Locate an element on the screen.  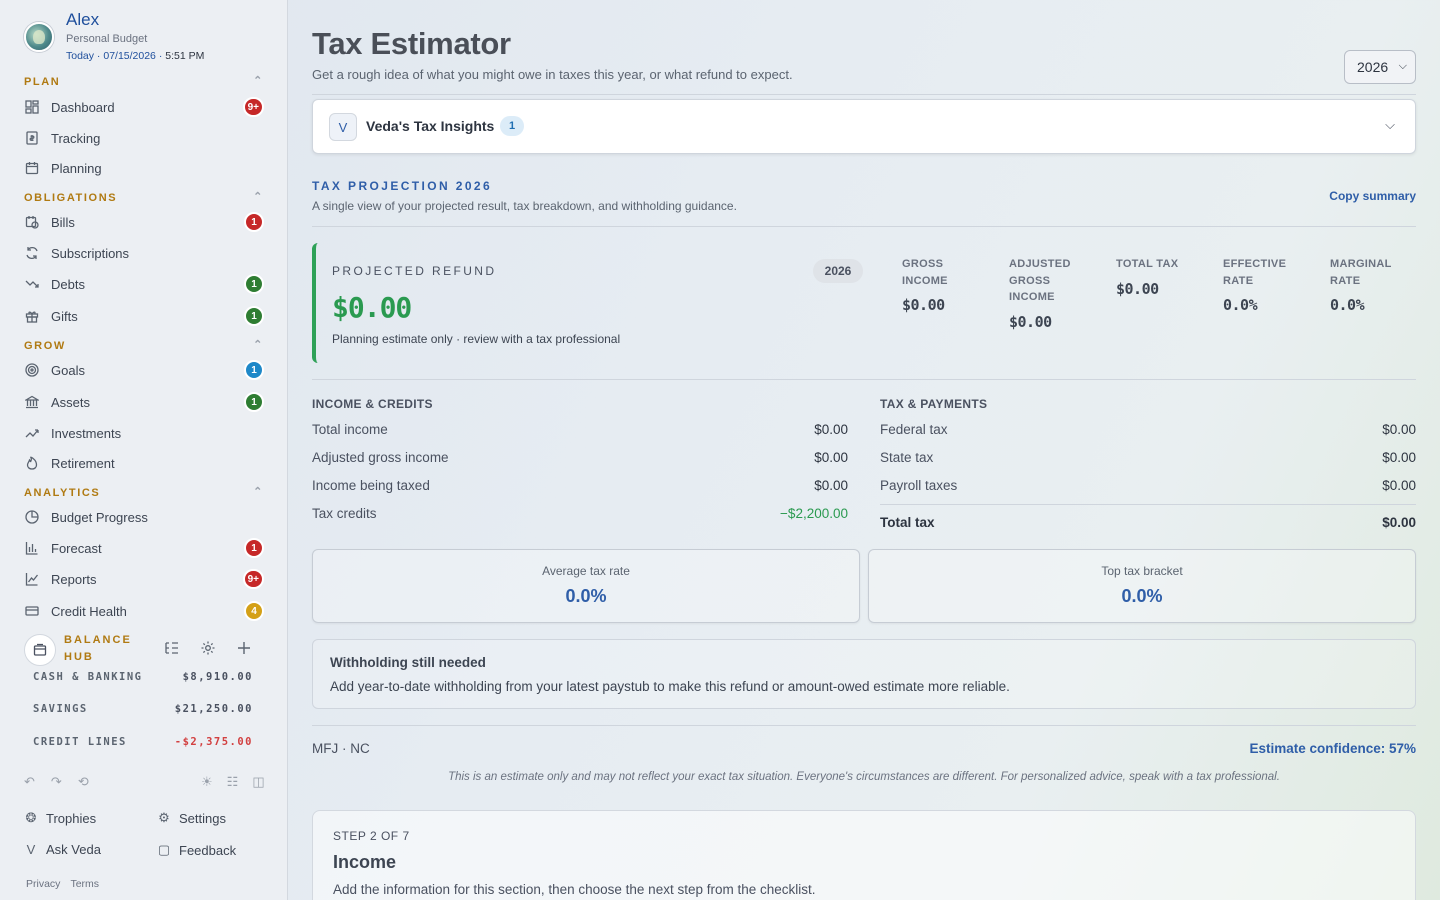
line-income-being-taxed: Income being taxed $0.00 is located at coordinates (580, 485).